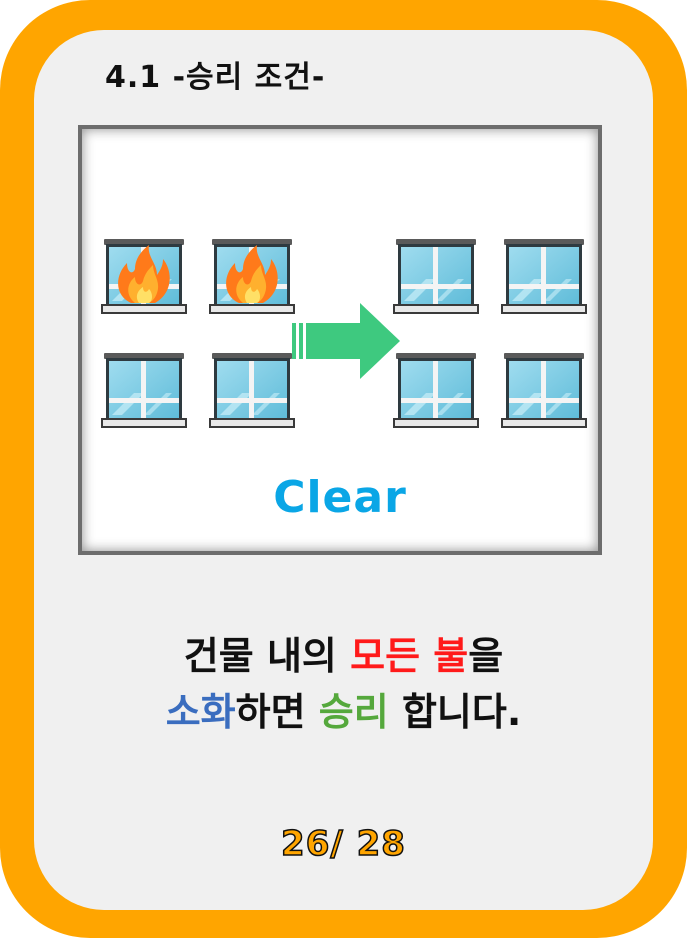 Image resolution: width=687 pixels, height=938 pixels. I want to click on message-line-1: 건물 내의 모든 불을, so click(343, 656).